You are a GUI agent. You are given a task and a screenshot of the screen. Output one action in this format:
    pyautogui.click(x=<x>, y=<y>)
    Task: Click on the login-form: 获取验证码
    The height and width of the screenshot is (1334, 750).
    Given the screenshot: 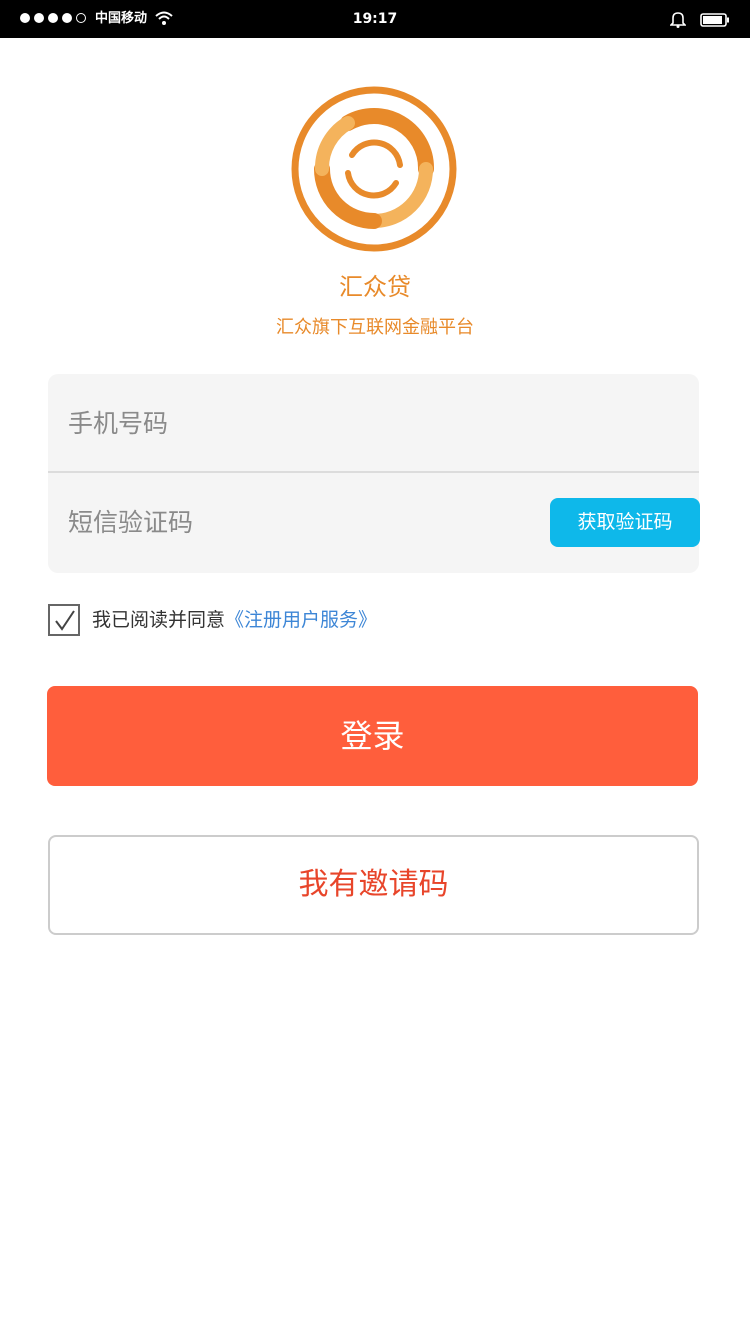 What is the action you would take?
    pyautogui.click(x=374, y=473)
    